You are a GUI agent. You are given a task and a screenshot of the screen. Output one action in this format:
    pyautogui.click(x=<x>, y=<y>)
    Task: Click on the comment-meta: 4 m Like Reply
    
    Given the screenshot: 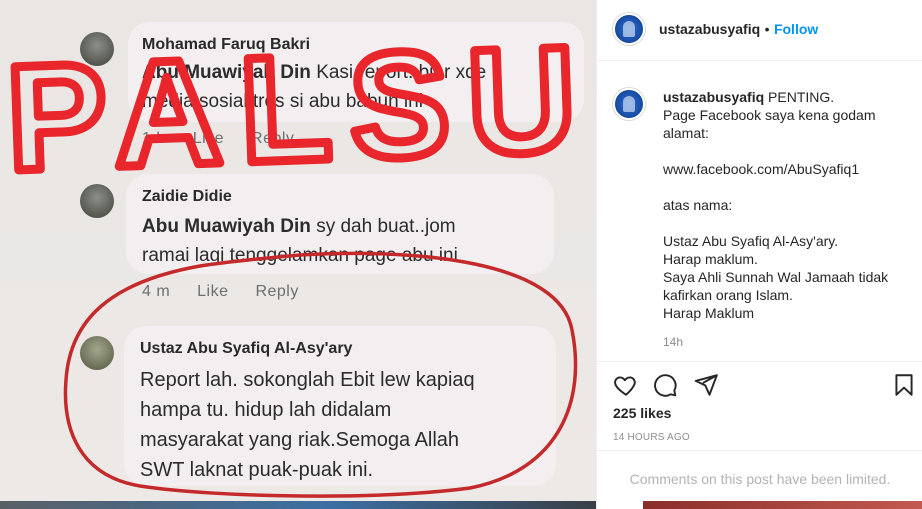 What is the action you would take?
    pyautogui.click(x=231, y=292)
    